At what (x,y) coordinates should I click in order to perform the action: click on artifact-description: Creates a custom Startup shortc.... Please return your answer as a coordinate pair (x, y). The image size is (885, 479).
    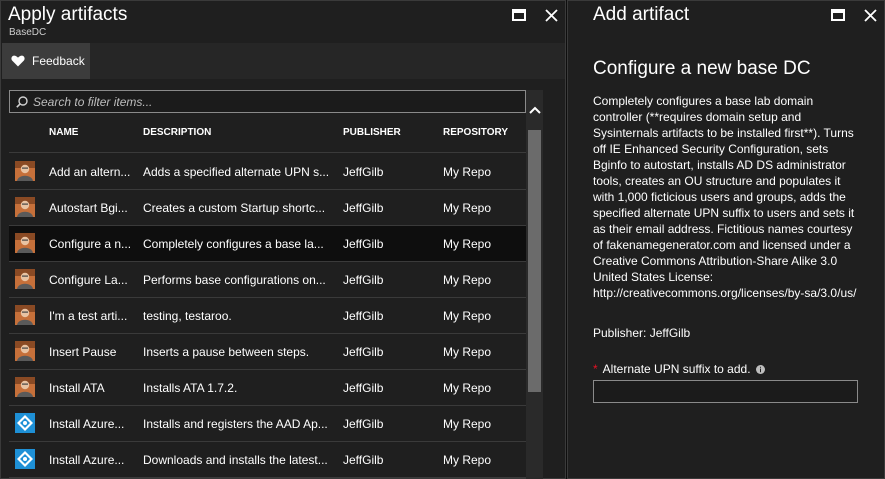
    Looking at the image, I should click on (234, 208).